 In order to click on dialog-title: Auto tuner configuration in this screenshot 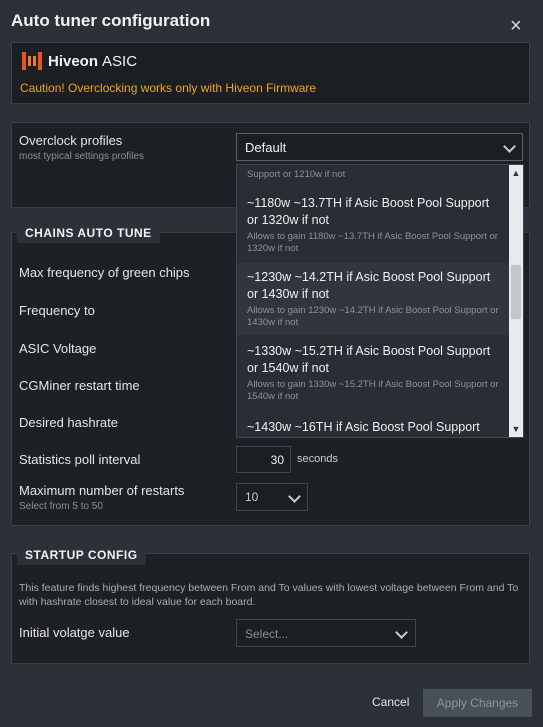, I will do `click(111, 20)`.